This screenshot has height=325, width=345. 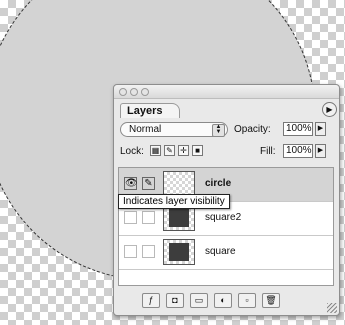 I want to click on fill-slider-button: ▶, so click(x=320, y=151).